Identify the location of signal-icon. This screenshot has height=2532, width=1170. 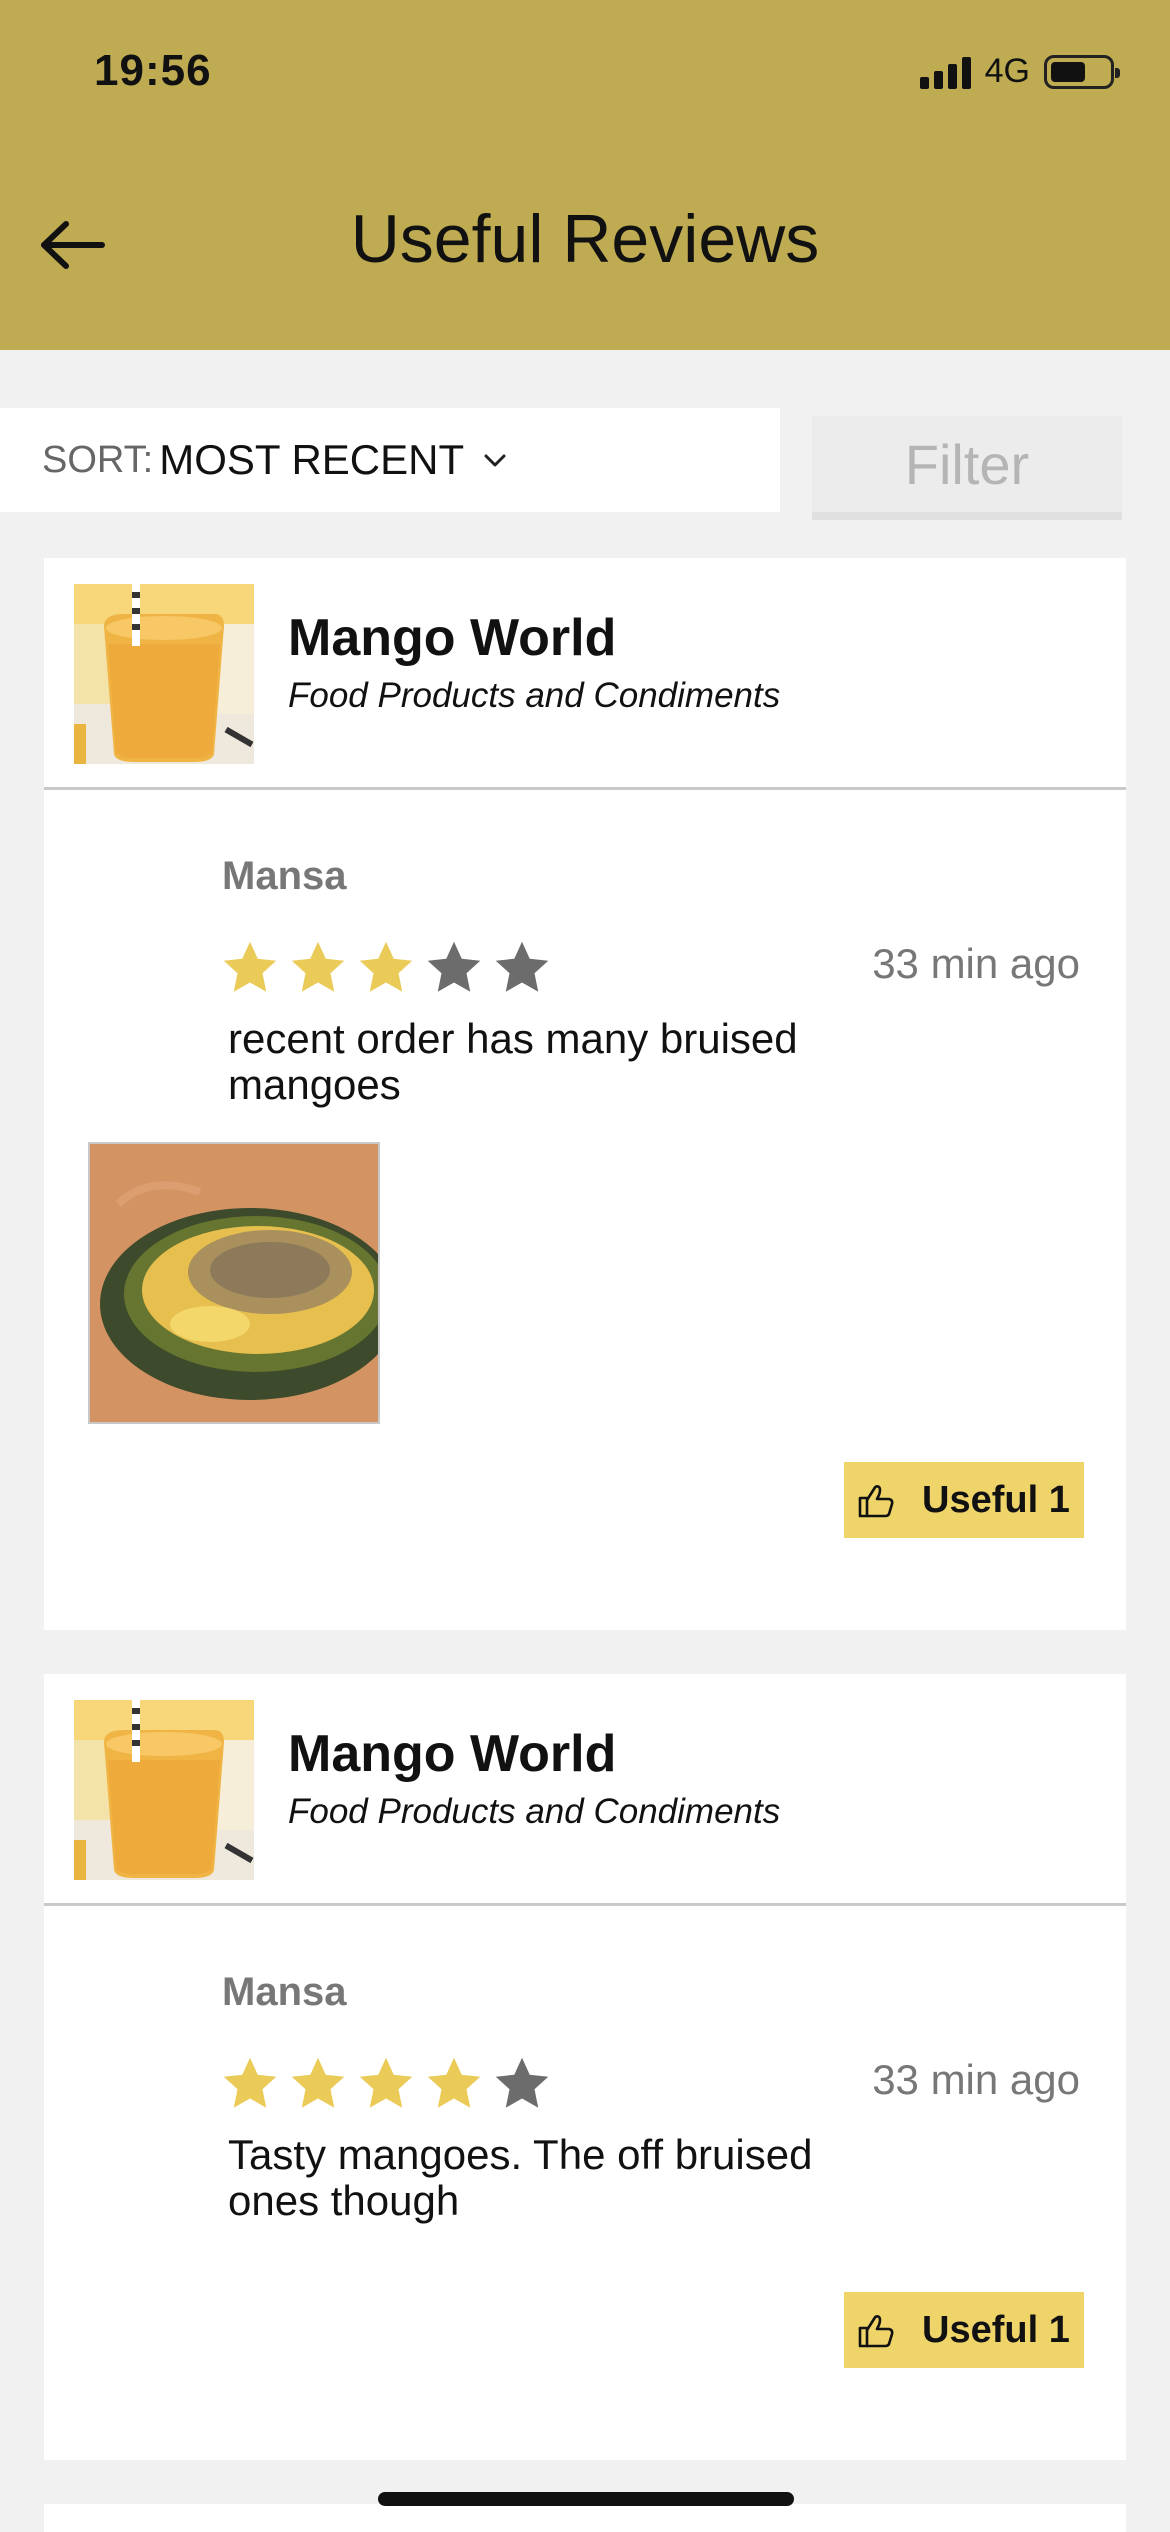
(945, 72).